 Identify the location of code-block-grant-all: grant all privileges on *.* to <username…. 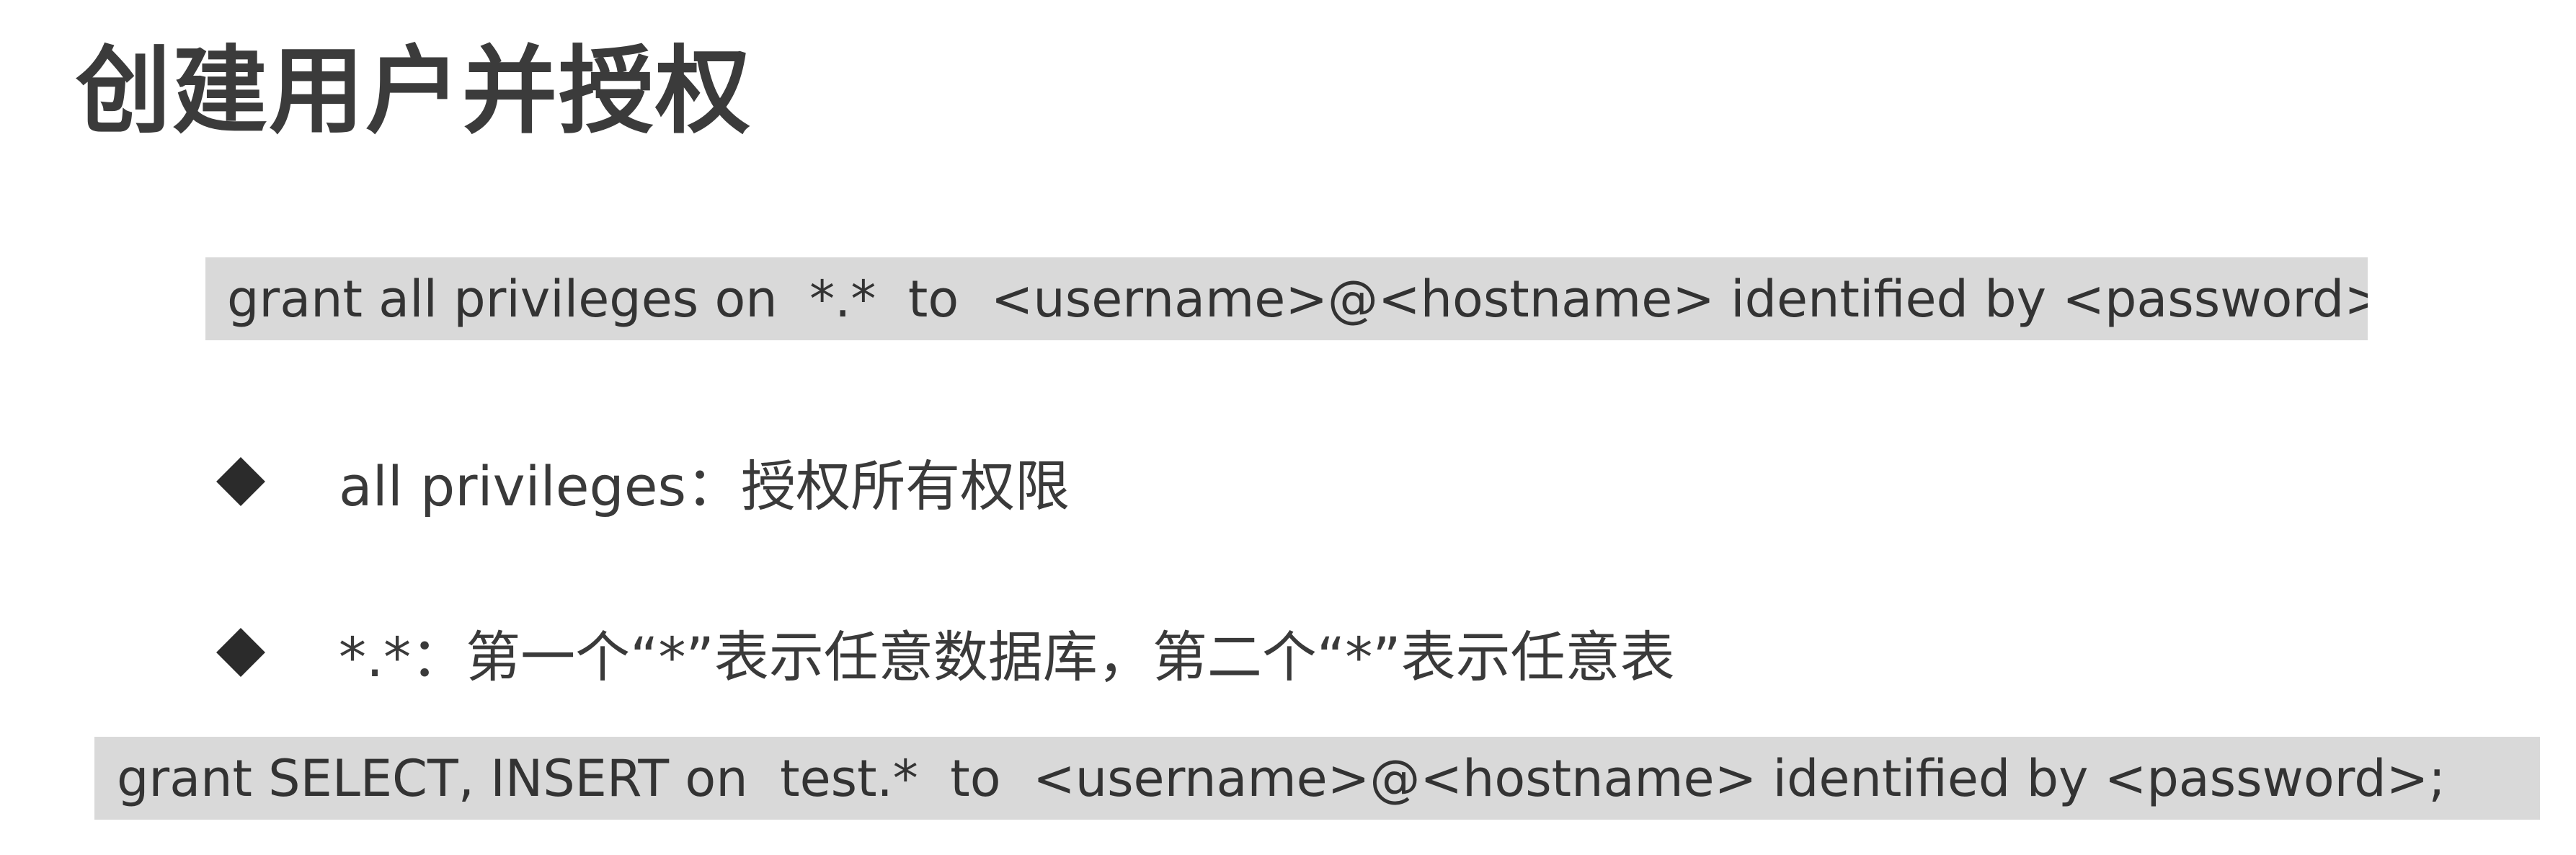
(1286, 298).